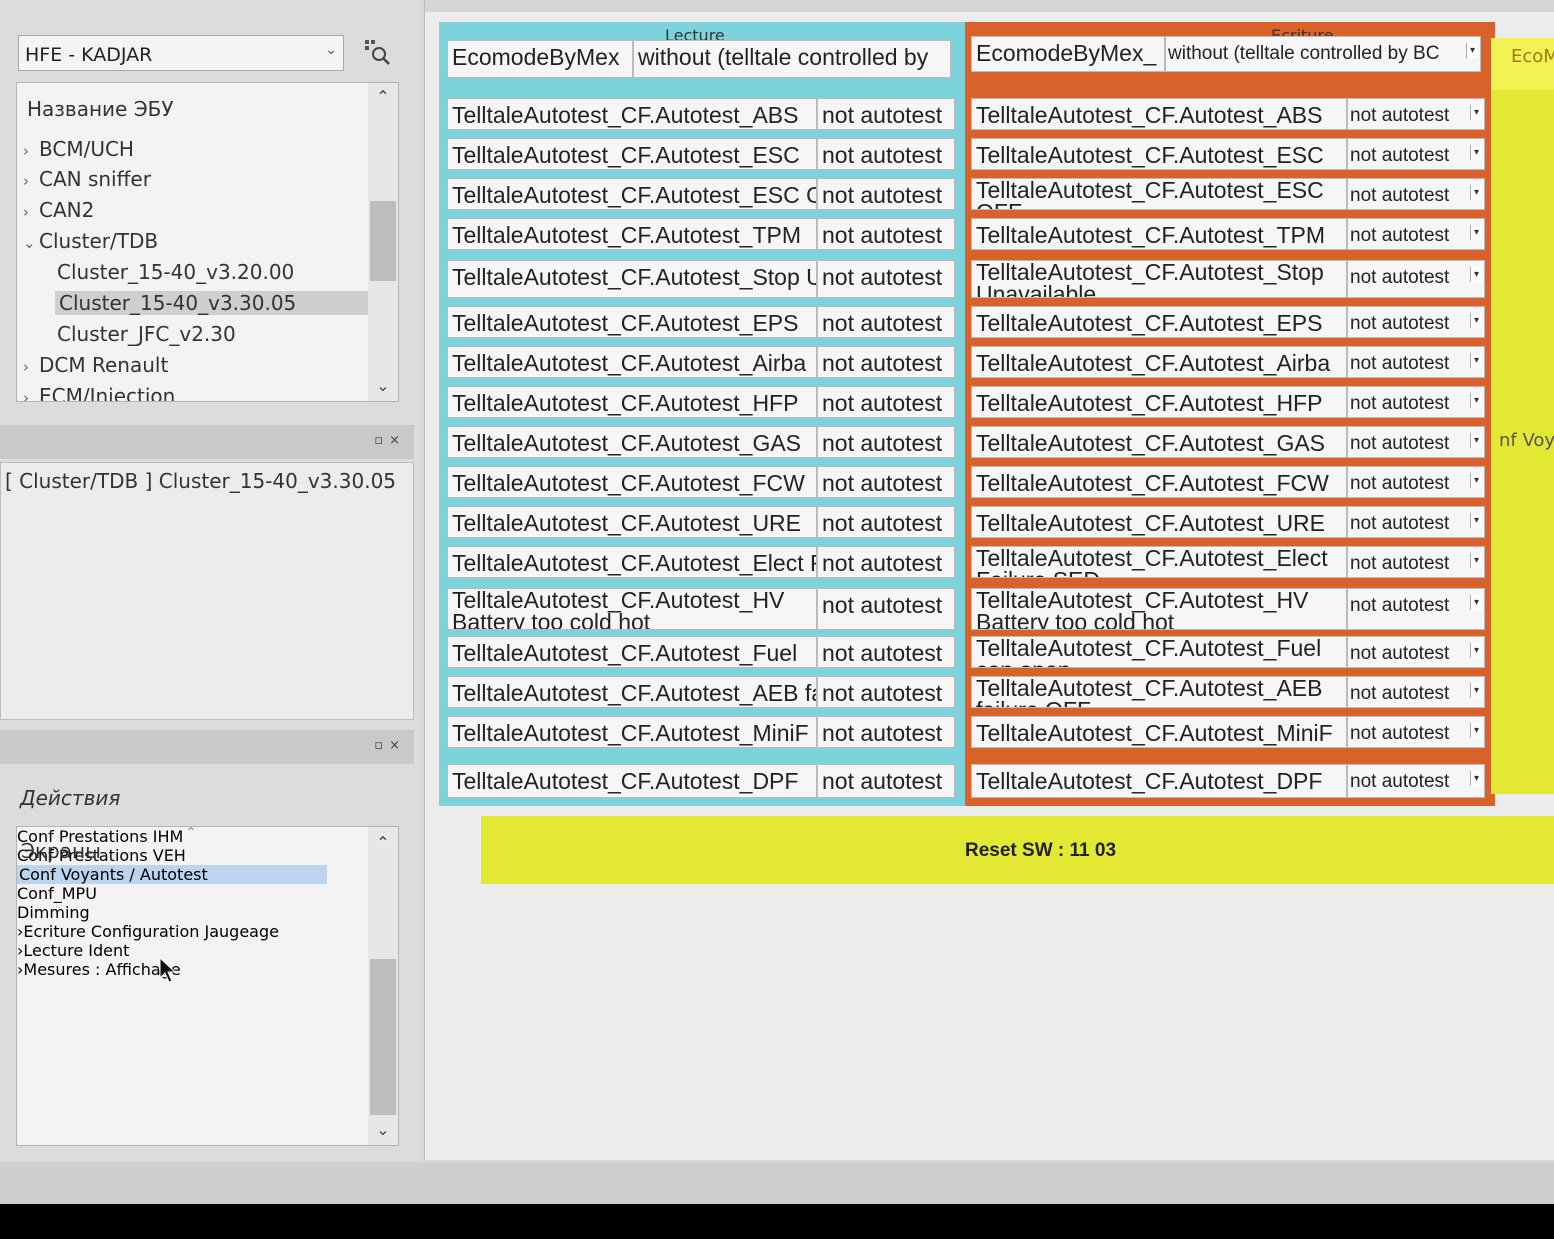 This screenshot has width=1554, height=1239. I want to click on actions-title: Действия, so click(70, 798).